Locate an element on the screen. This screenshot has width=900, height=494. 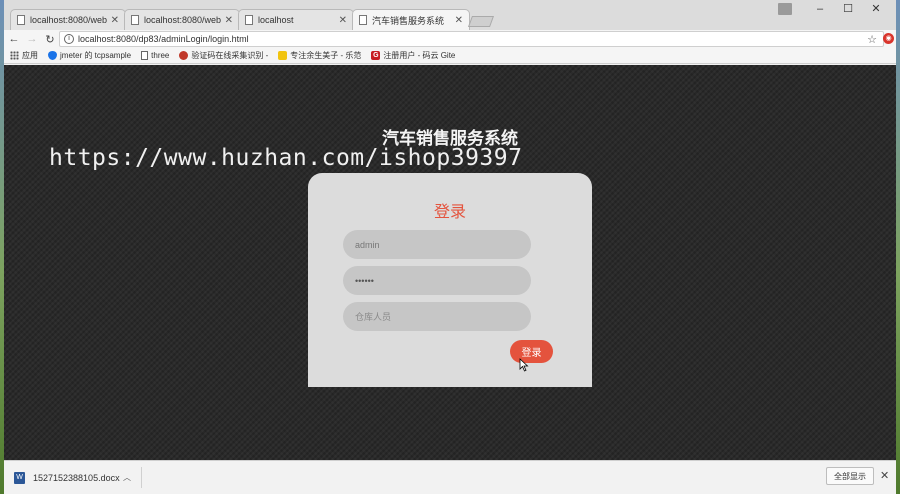
login-heading: 登录 is located at coordinates (449, 212).